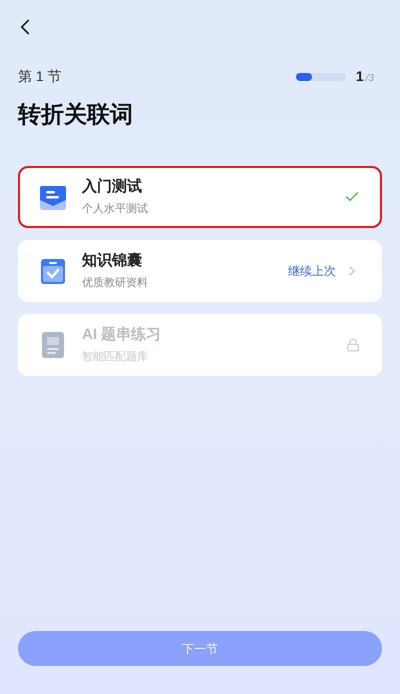  I want to click on section-label: 第 1 节, so click(40, 76).